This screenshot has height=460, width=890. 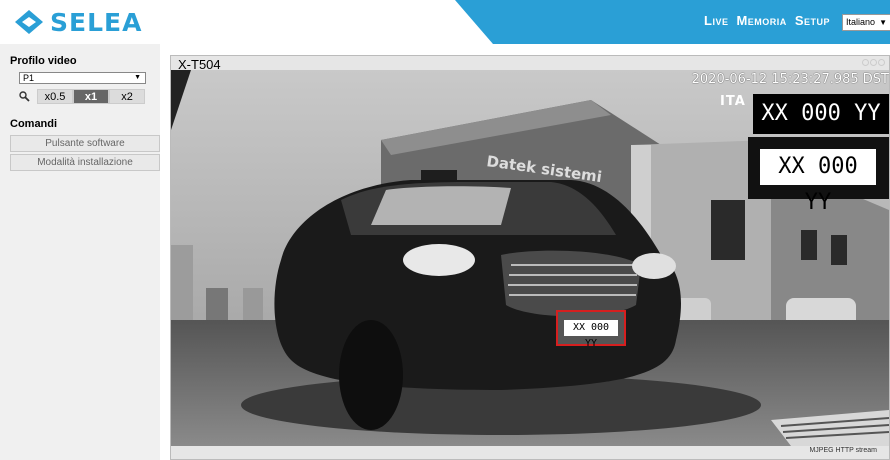 I want to click on brand-name: SELEA, so click(x=96, y=22).